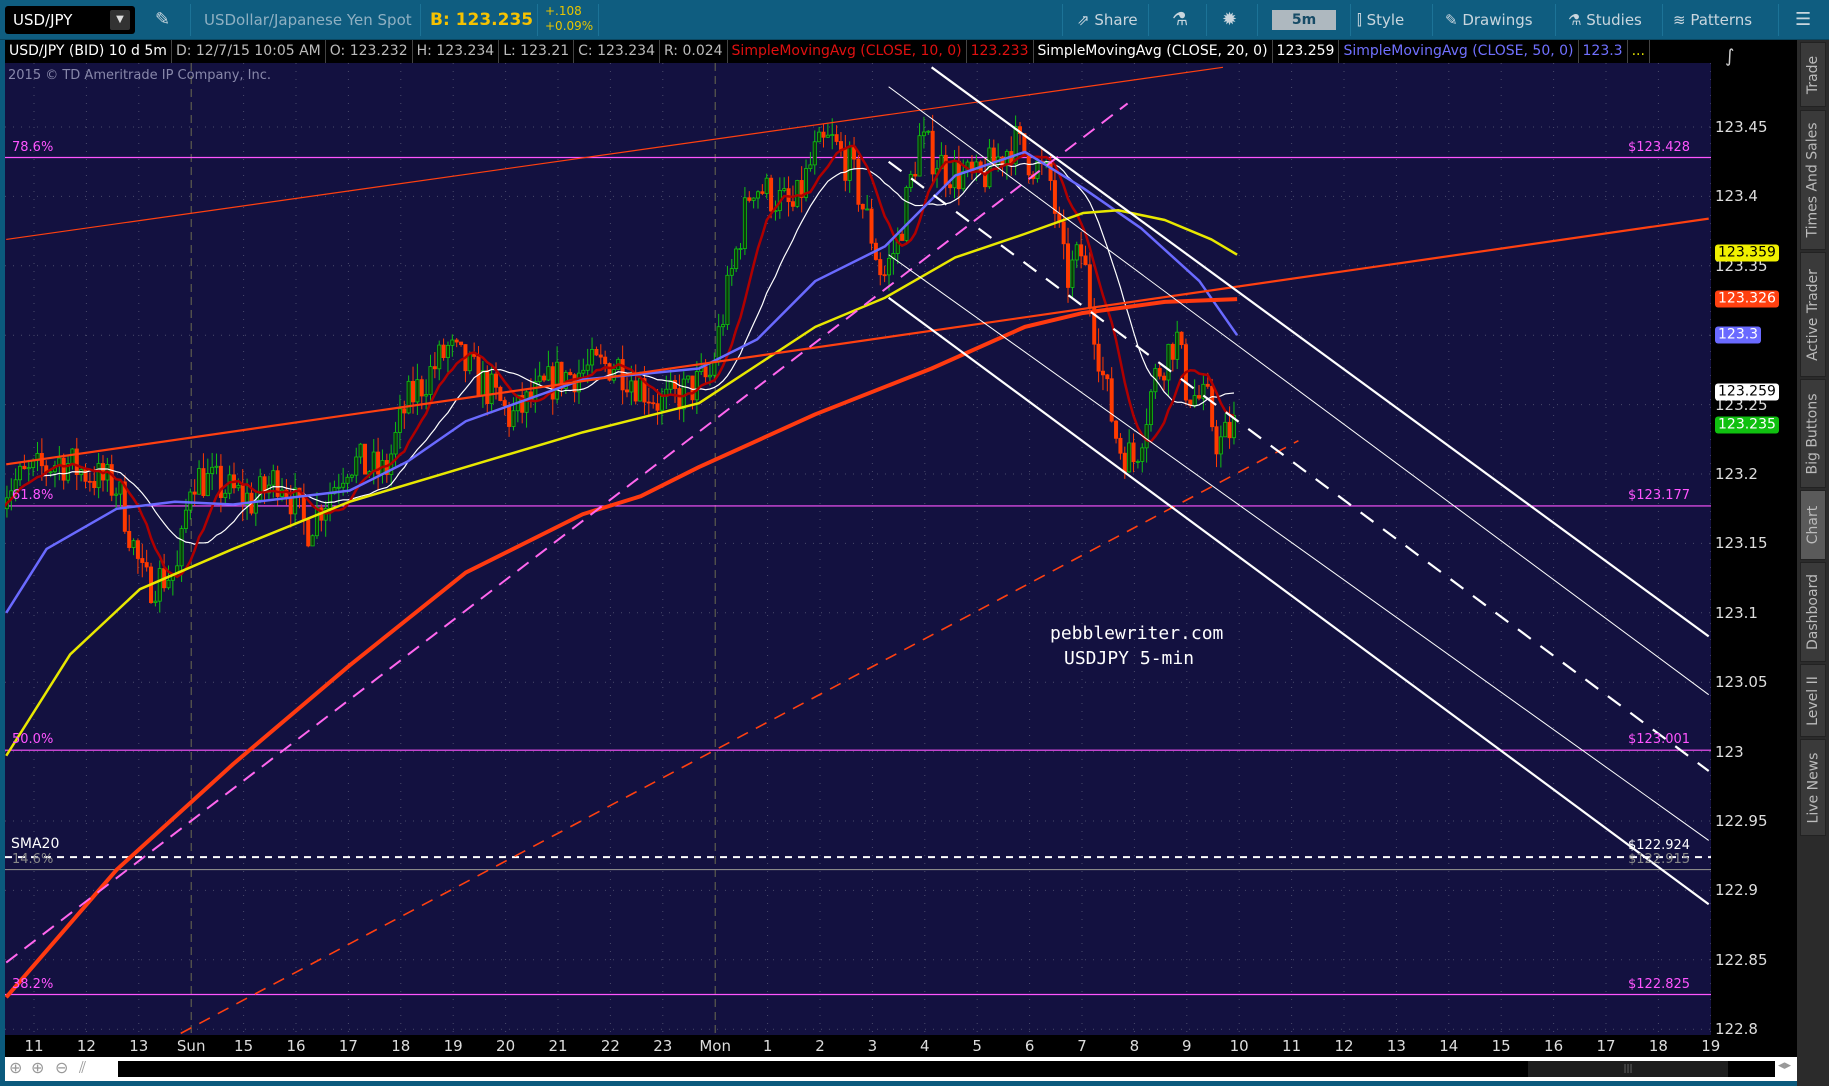 The height and width of the screenshot is (1086, 1829). Describe the element at coordinates (946, 1069) in the screenshot. I see `scrollbar: |||` at that location.